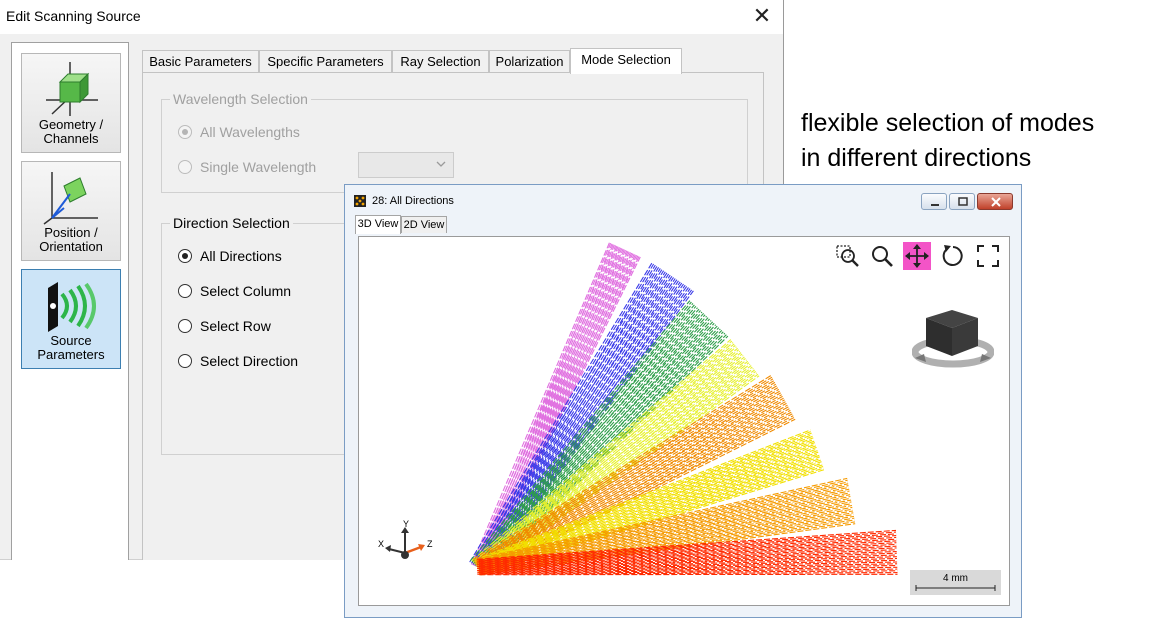 The height and width of the screenshot is (618, 1167). I want to click on dialog-titlebar: Edit Scanning Source ✕, so click(391, 17).